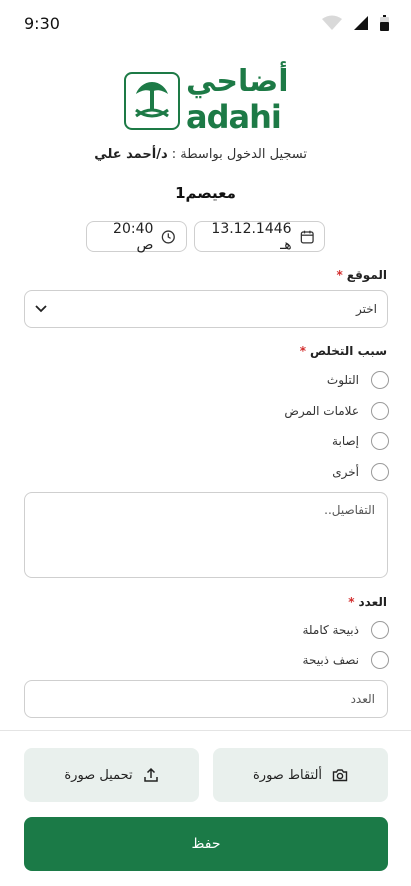 The image size is (411, 886). I want to click on details-textarea: التفاصيل.., so click(206, 535).